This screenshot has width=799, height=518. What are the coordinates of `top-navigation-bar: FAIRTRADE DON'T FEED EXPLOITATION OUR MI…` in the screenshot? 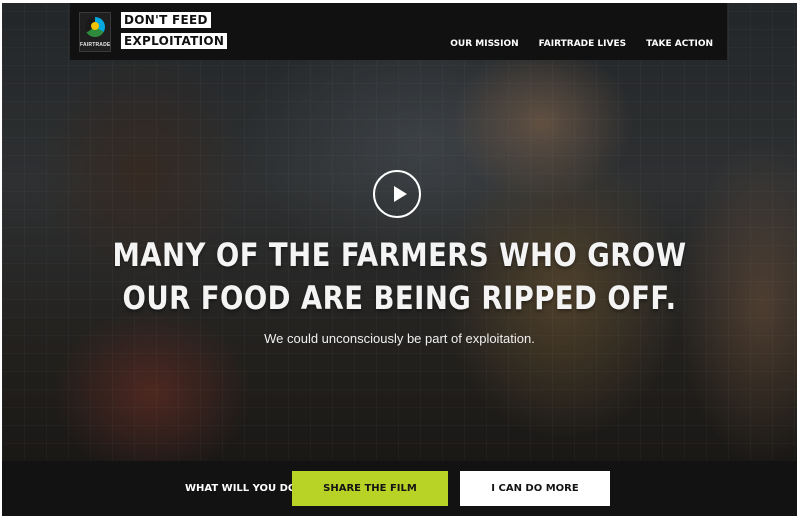 It's located at (398, 31).